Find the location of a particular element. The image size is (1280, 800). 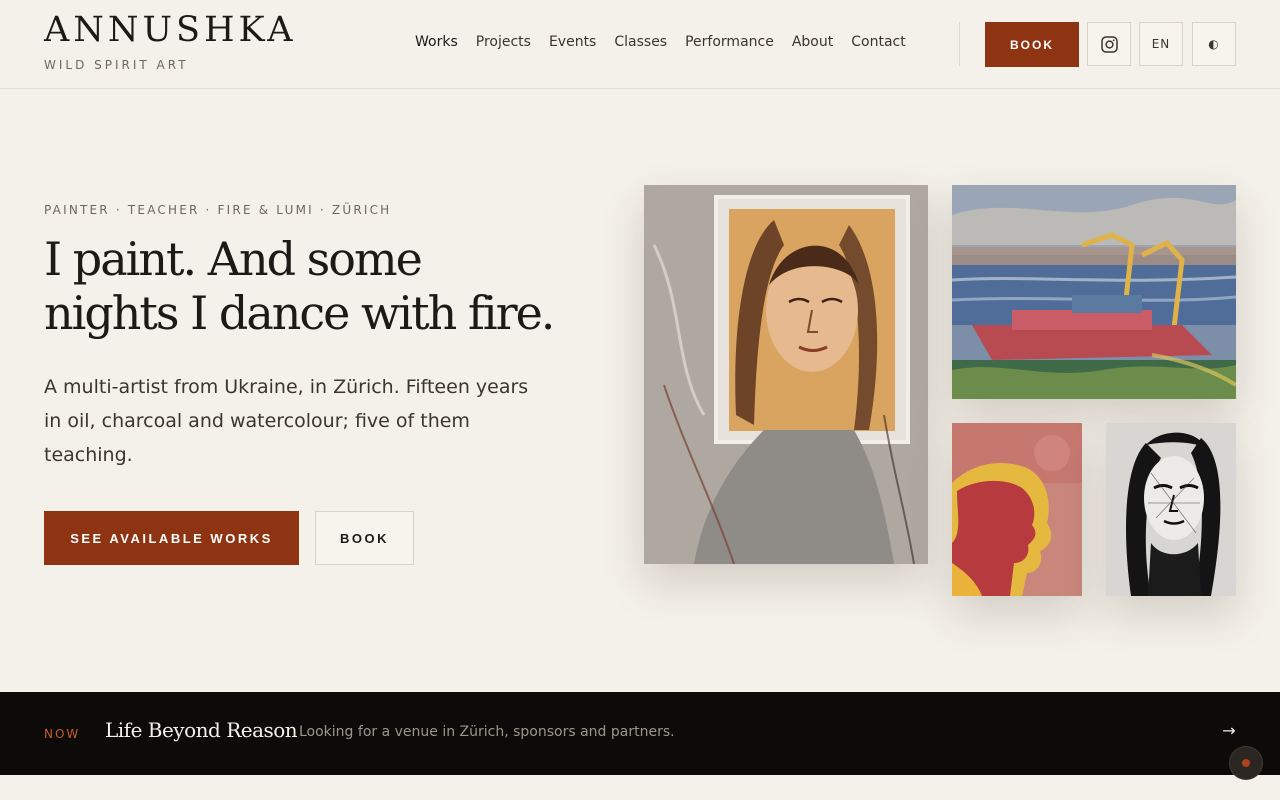

header-book-button: BOOK is located at coordinates (1032, 44).